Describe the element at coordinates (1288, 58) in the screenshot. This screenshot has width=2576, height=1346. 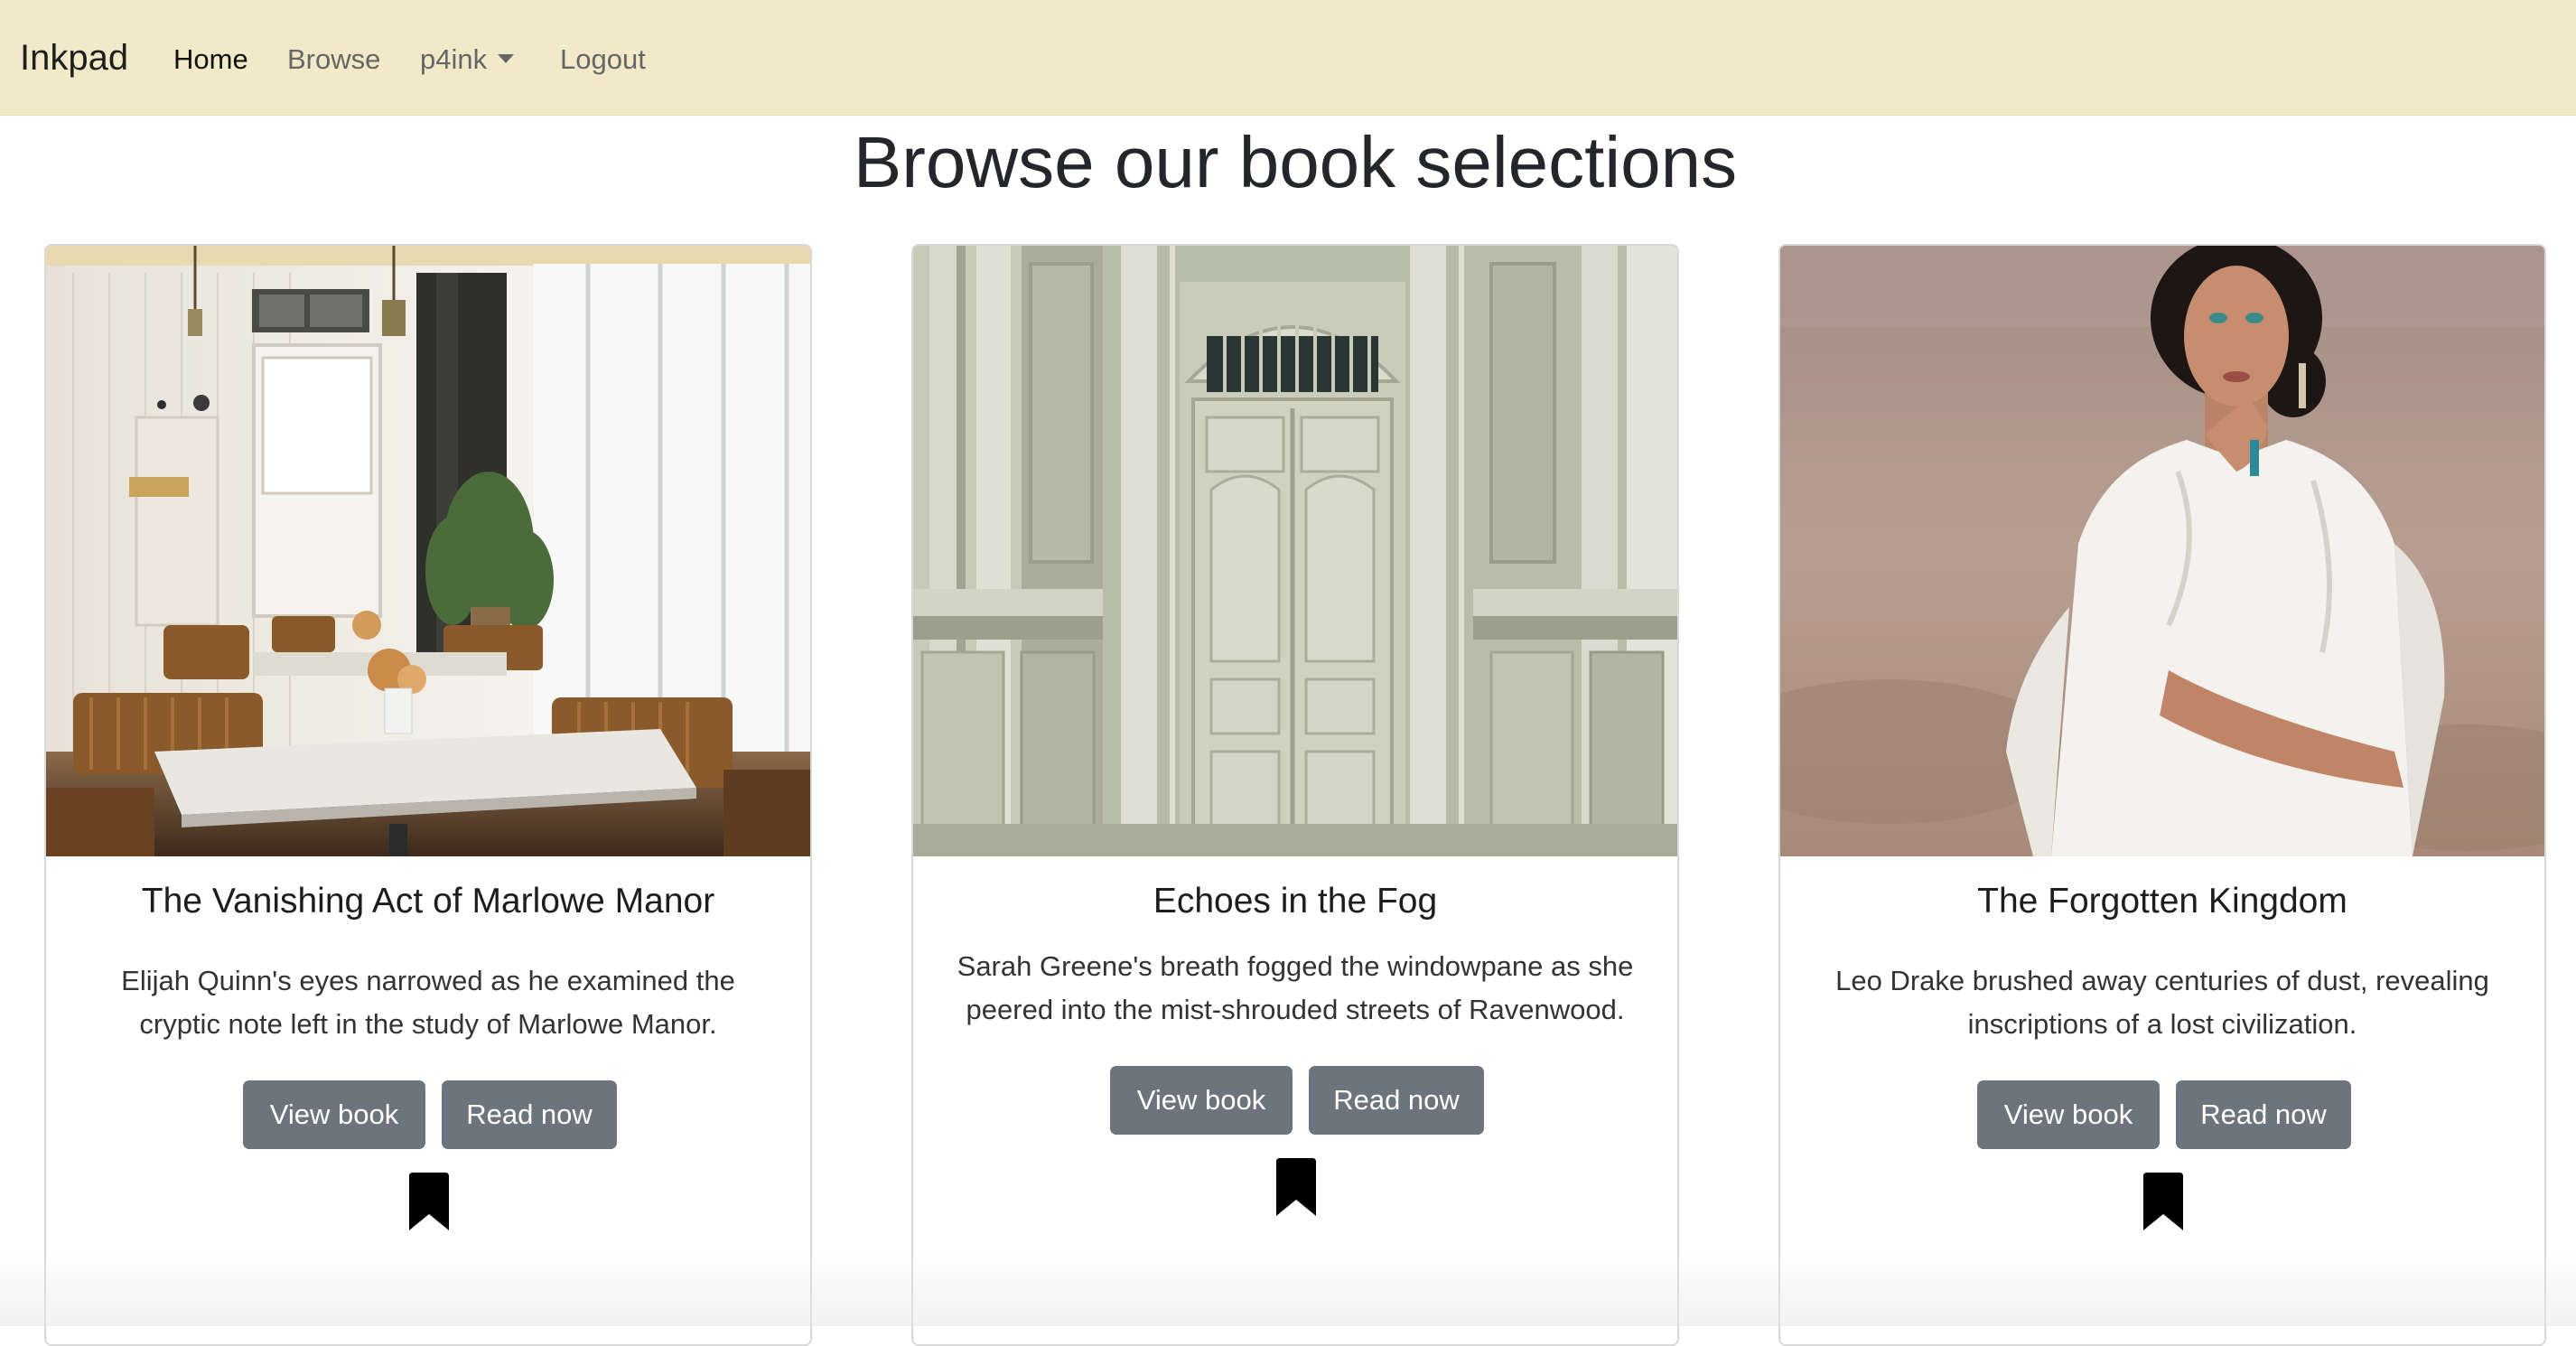
I see `top-navbar: Inkpad Home Browse p4ink Logout` at that location.